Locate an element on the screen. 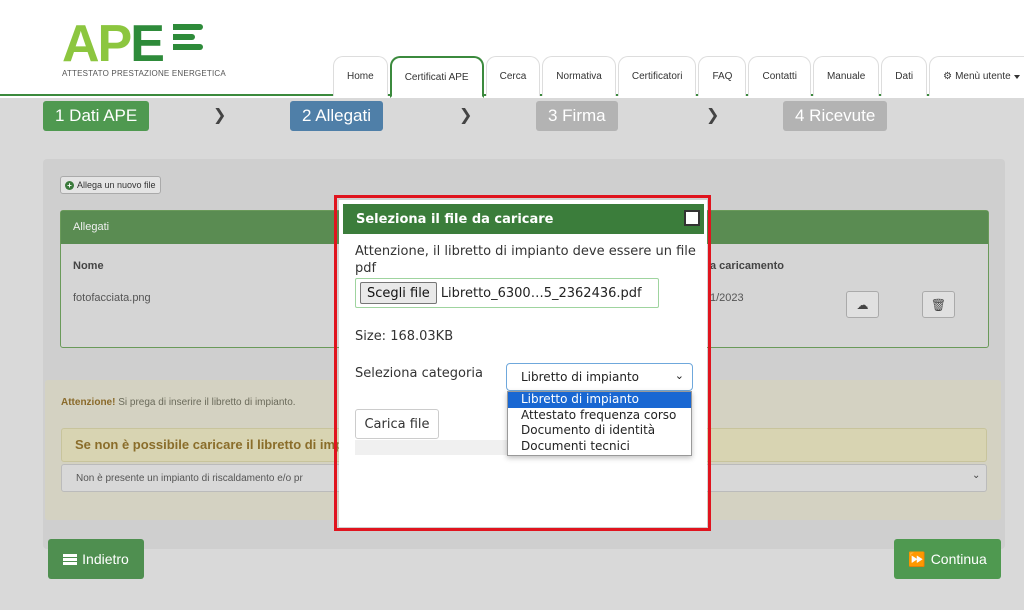  back-button: Indietro is located at coordinates (96, 559).